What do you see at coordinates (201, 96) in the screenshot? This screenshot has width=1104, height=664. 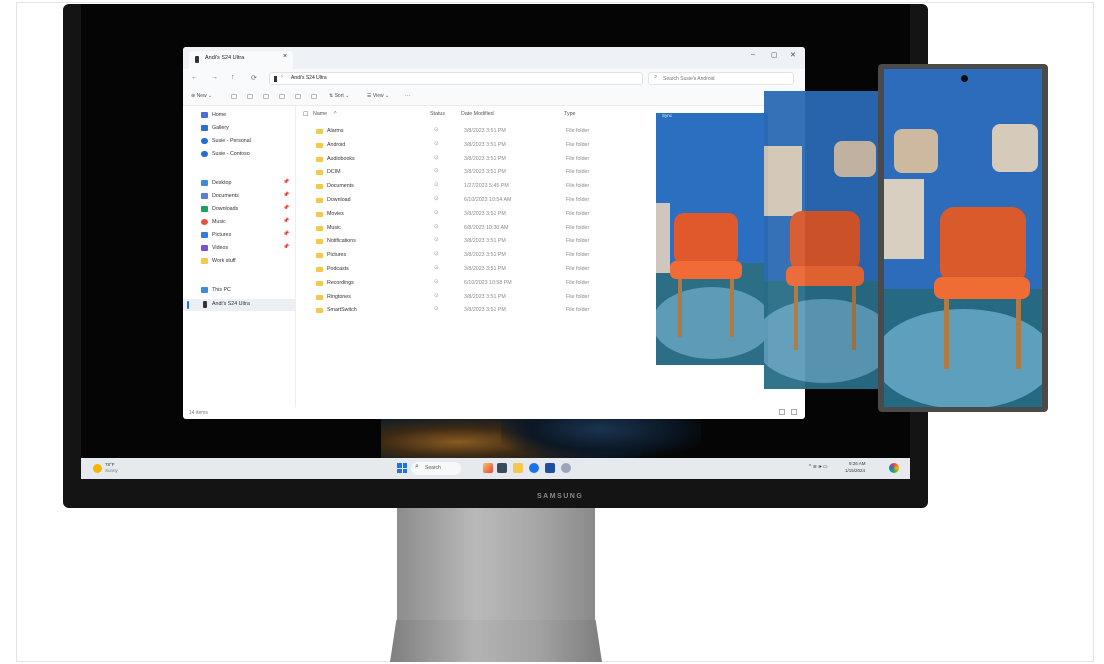 I see `new-button: ⊕ New ⌄` at bounding box center [201, 96].